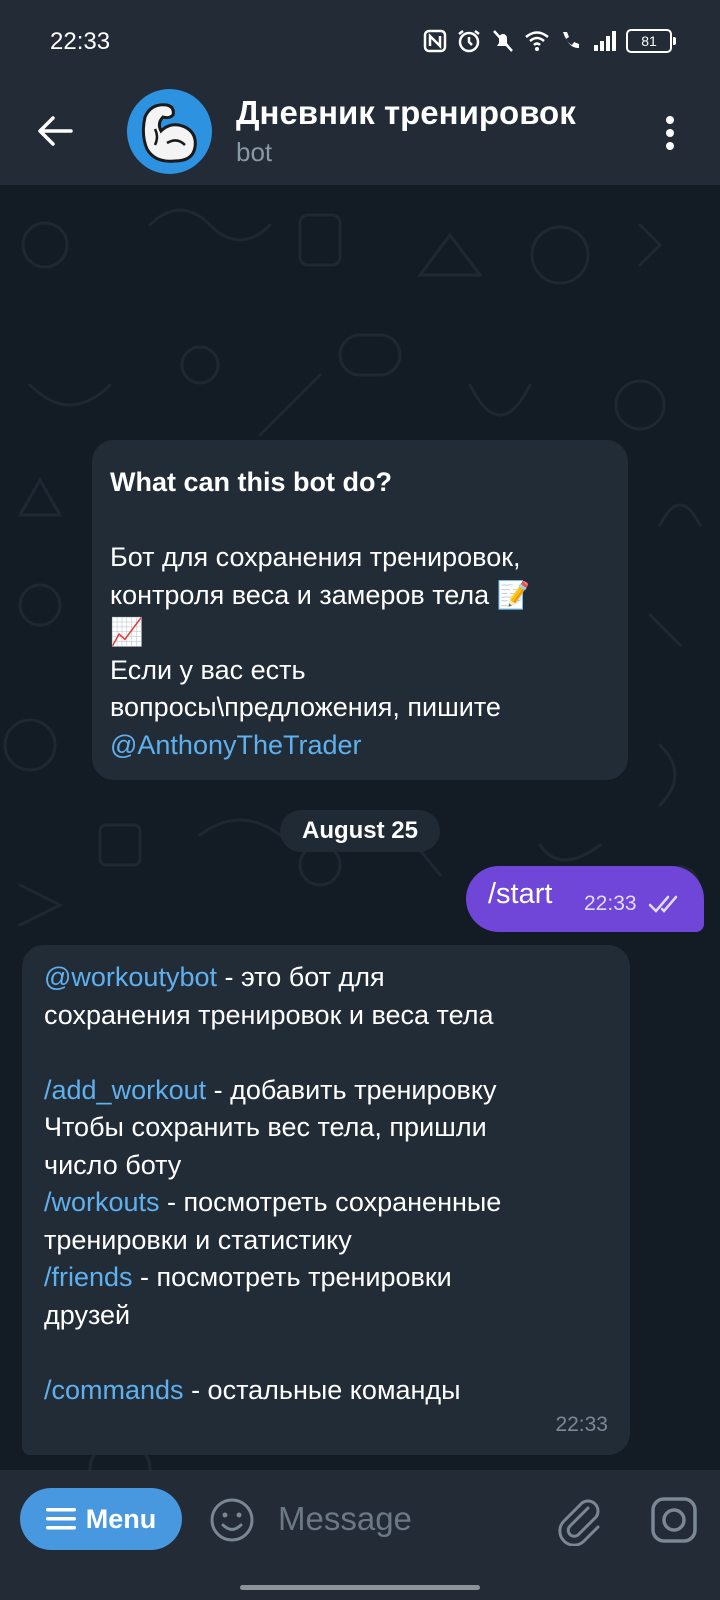 This screenshot has height=1600, width=720. I want to click on message-line: /add_workout - добавить тренировку, so click(270, 1089).